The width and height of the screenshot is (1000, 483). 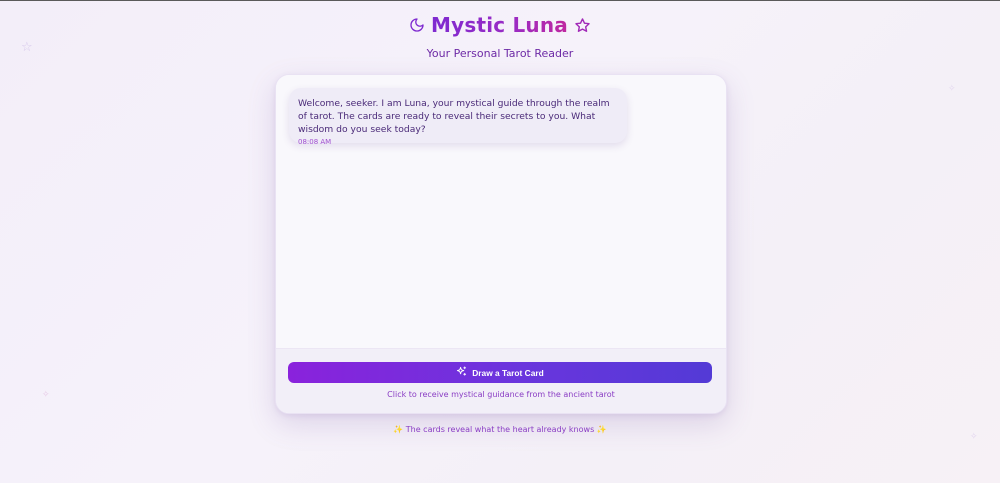 I want to click on app-header: Mystic Luna Your Personal Tarot Reader, so click(x=500, y=35).